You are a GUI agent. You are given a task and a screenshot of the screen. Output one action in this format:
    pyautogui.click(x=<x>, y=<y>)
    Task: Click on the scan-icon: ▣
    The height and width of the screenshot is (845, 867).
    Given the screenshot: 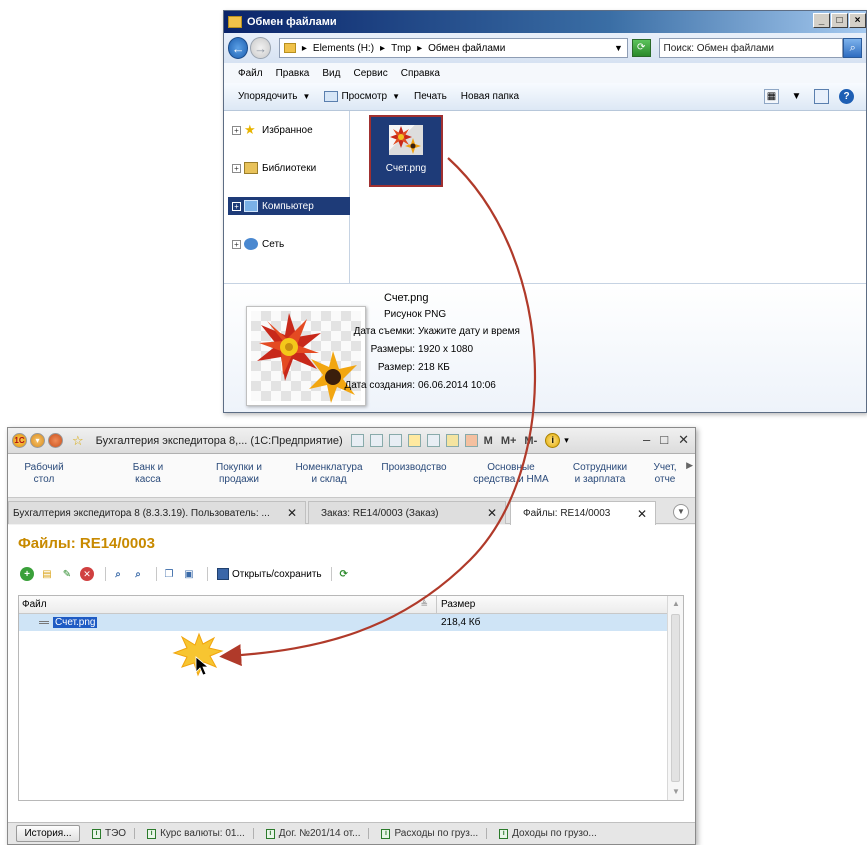 What is the action you would take?
    pyautogui.click(x=189, y=574)
    